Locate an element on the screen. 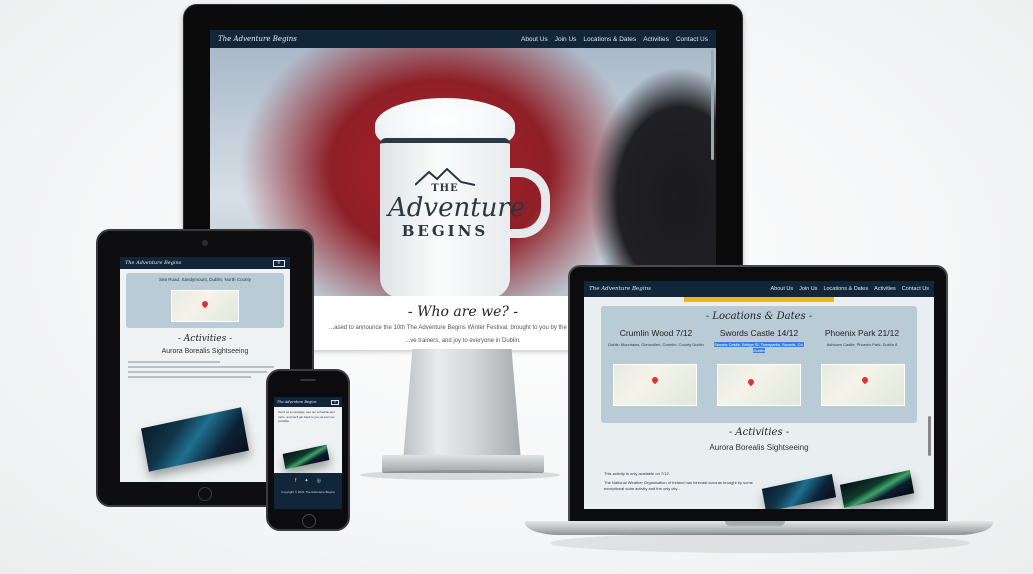 This screenshot has width=1033, height=574. laptop-activity-name: Aurora Borealis Sightseeing is located at coordinates (759, 447).